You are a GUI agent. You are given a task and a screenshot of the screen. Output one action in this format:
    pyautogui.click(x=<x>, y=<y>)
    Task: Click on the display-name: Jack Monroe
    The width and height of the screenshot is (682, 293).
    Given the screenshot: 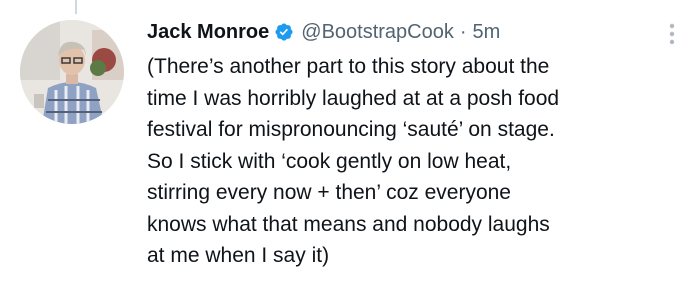 What is the action you would take?
    pyautogui.click(x=208, y=32)
    